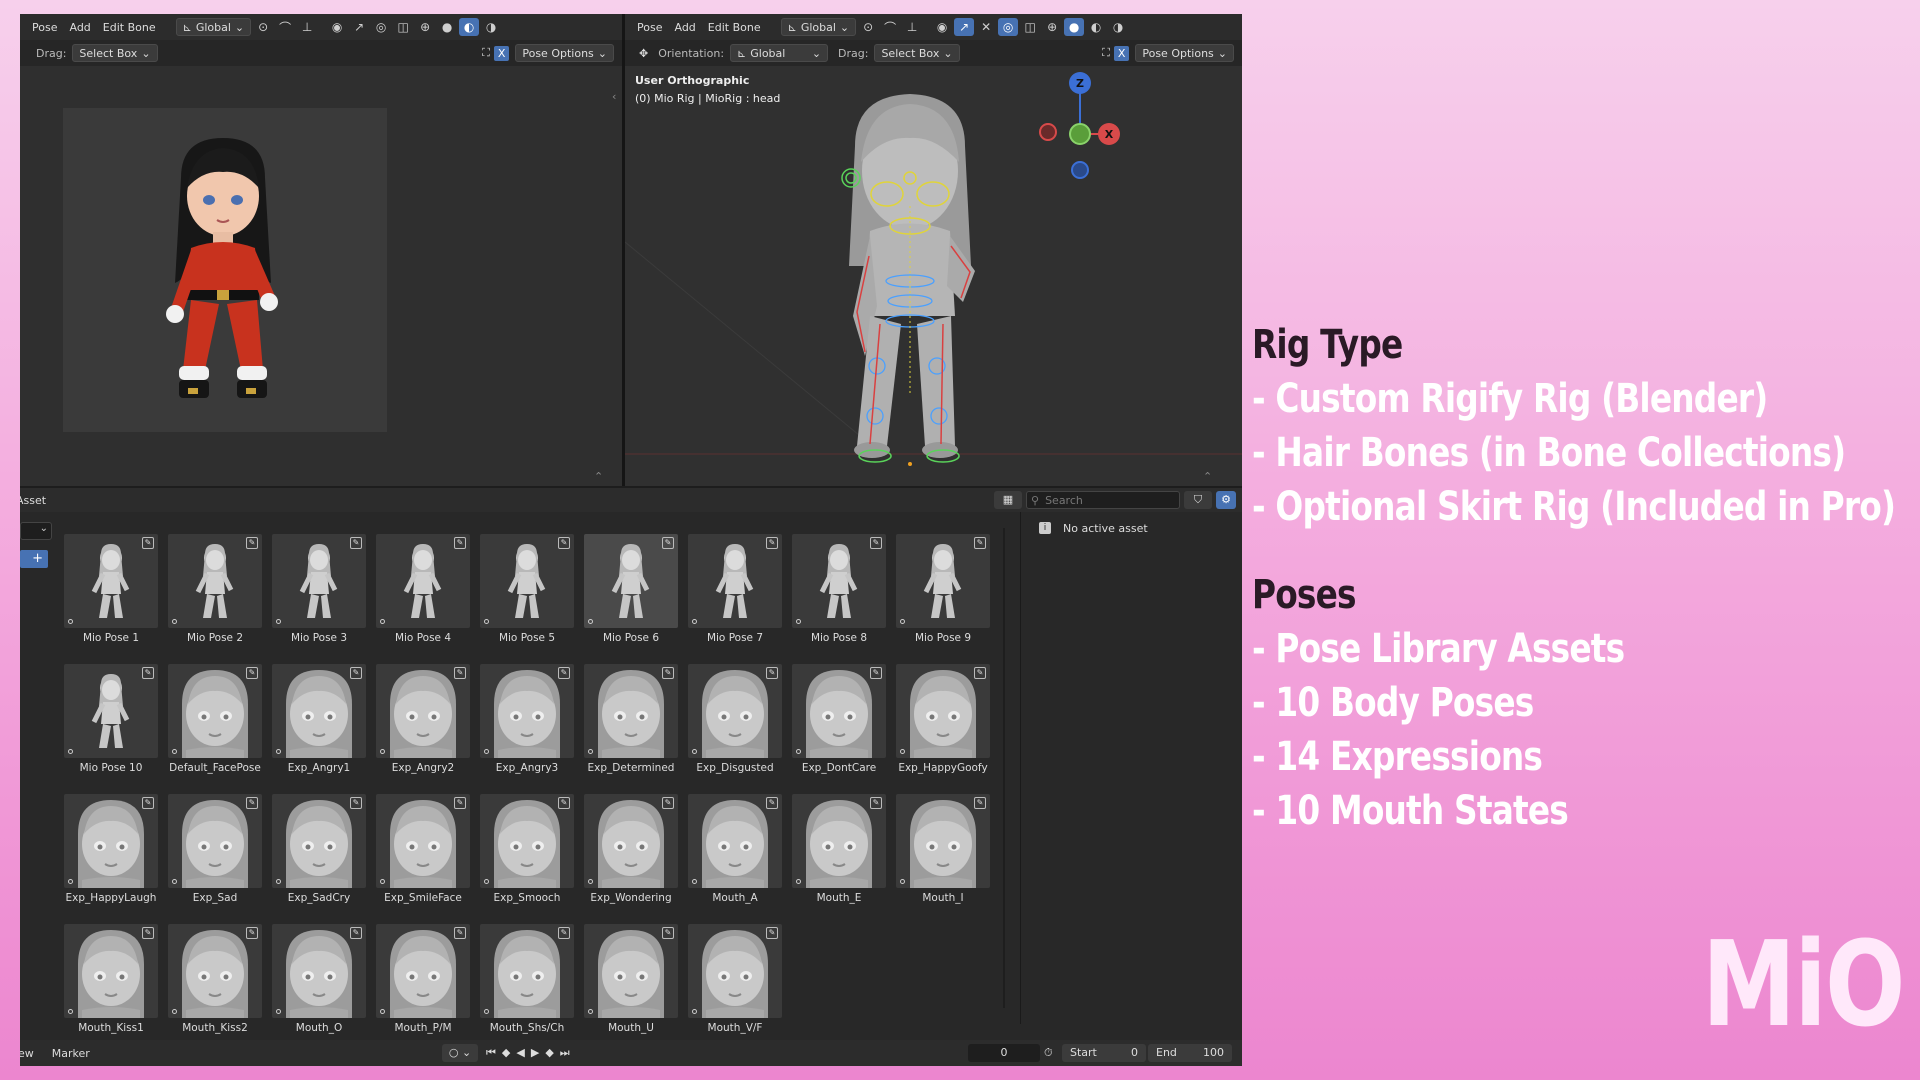 The width and height of the screenshot is (1920, 1080). What do you see at coordinates (527, 595) in the screenshot?
I see `asset-tile: ✎ Mio Pose 5` at bounding box center [527, 595].